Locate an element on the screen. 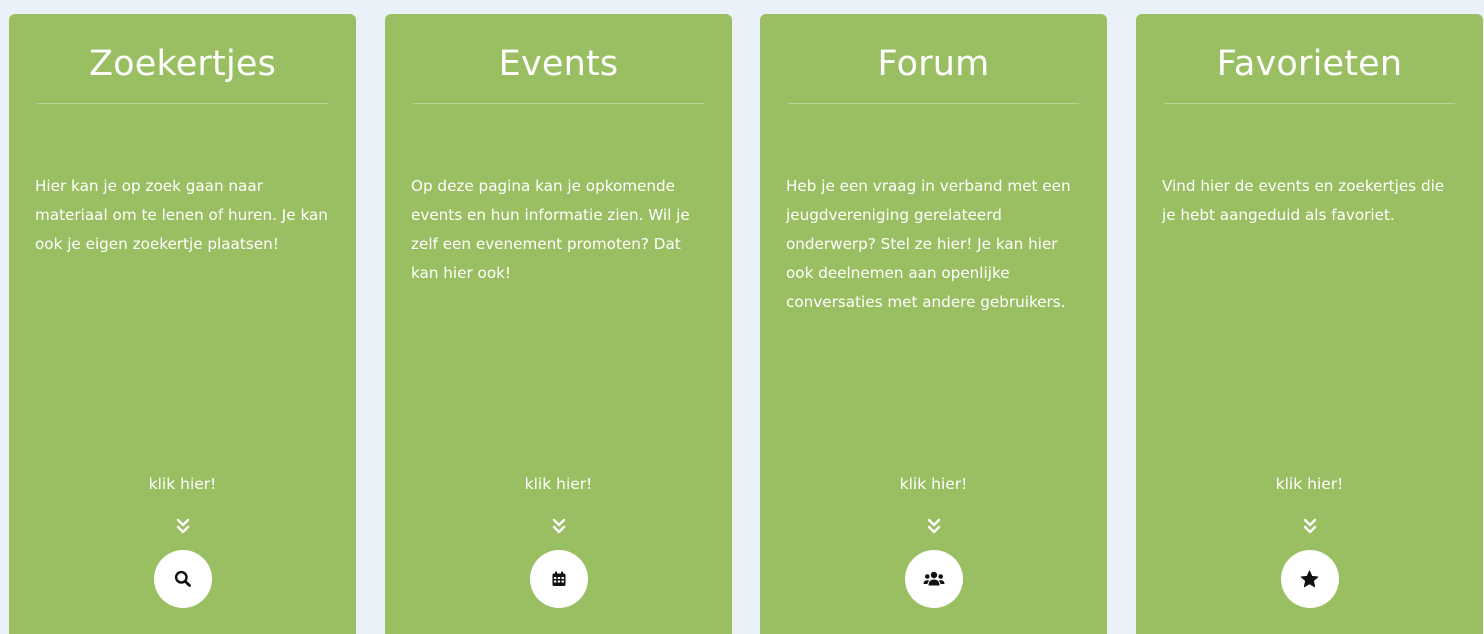  star-icon is located at coordinates (1309, 579).